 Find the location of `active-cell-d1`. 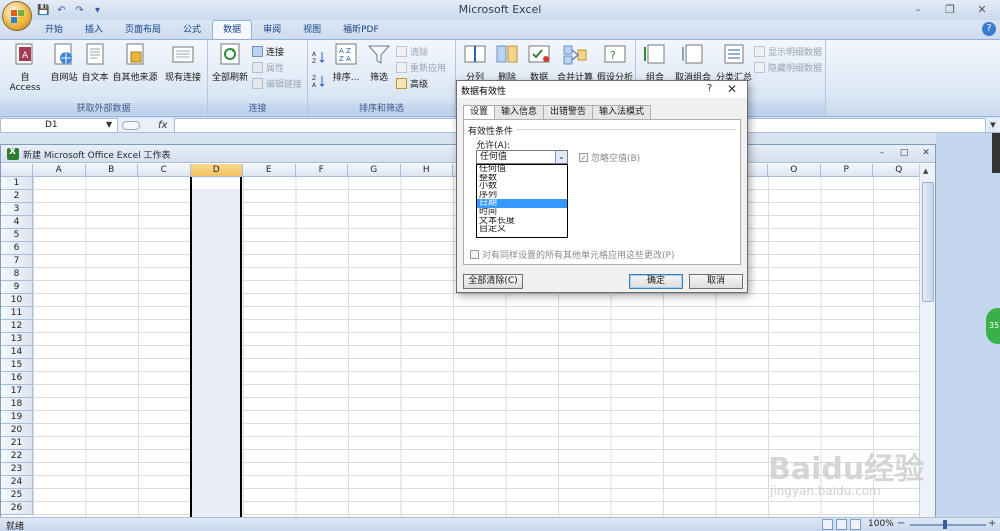

active-cell-d1 is located at coordinates (216, 183).